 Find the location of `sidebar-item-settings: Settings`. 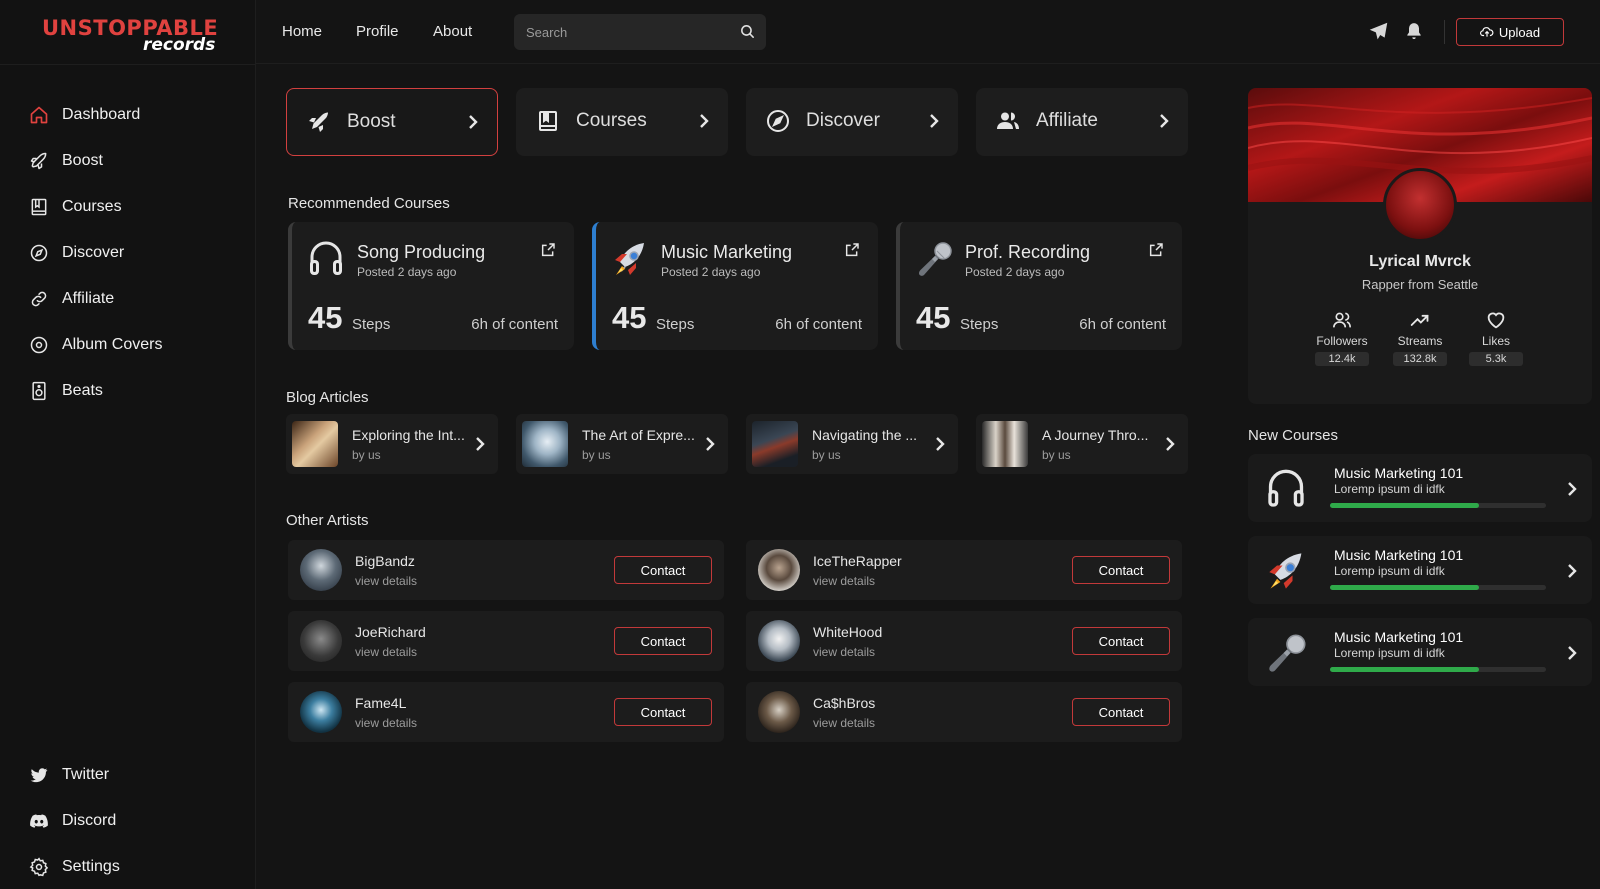

sidebar-item-settings: Settings is located at coordinates (74, 866).